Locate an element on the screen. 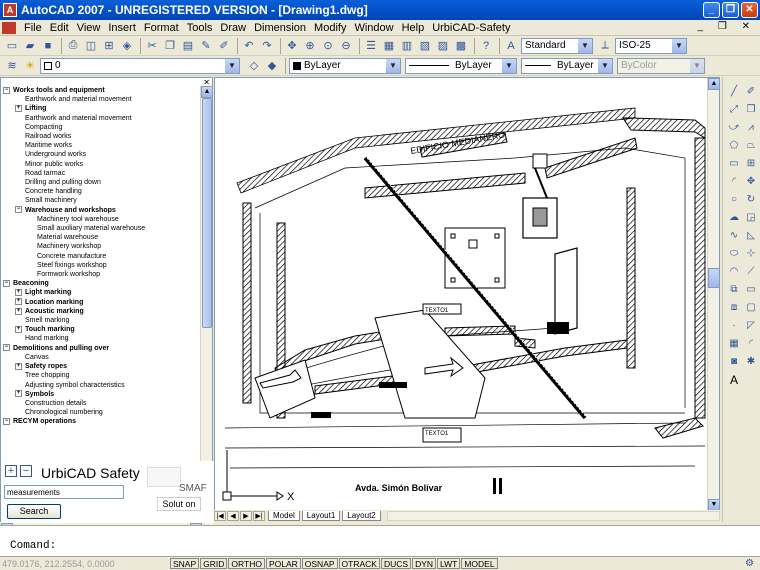  ellipse-arc-icon: ◠ is located at coordinates (734, 272).